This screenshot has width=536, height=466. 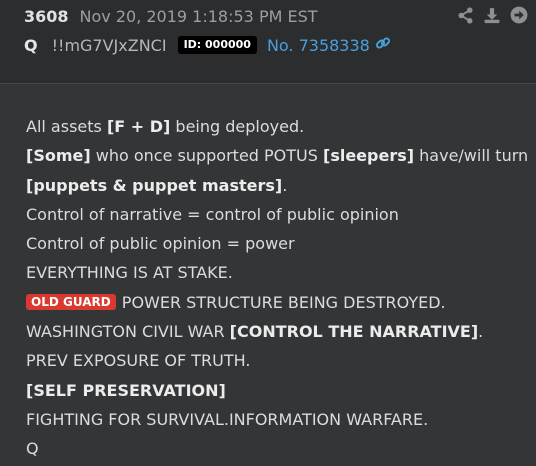 What do you see at coordinates (383, 45) in the screenshot?
I see `link-icon` at bounding box center [383, 45].